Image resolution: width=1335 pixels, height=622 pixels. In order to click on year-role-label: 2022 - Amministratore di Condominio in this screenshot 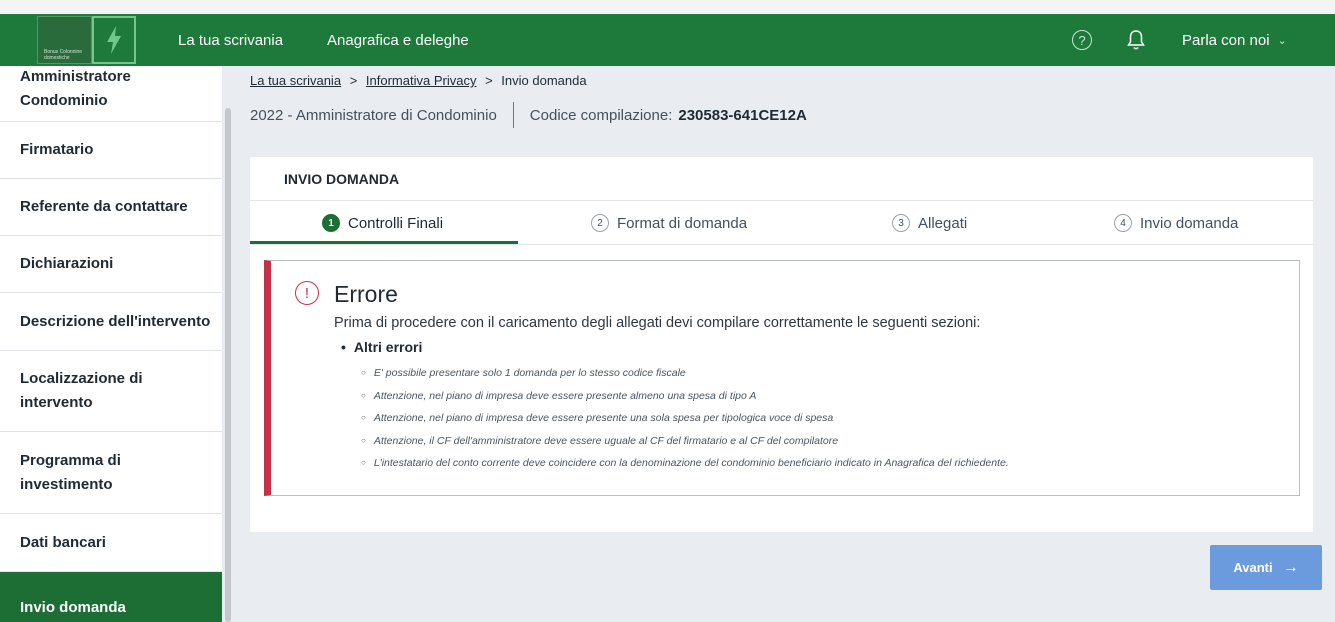, I will do `click(373, 115)`.